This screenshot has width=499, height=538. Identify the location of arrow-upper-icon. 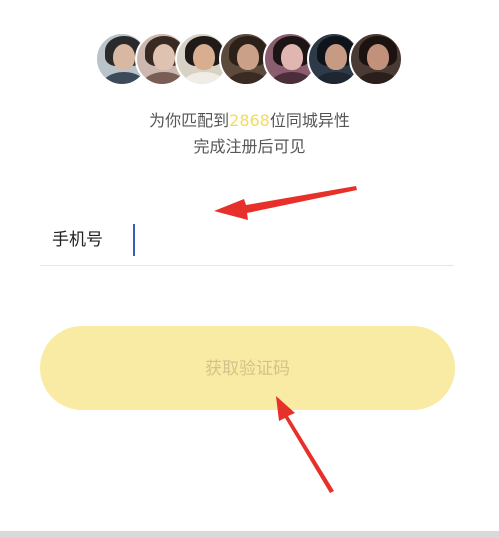
(285, 203).